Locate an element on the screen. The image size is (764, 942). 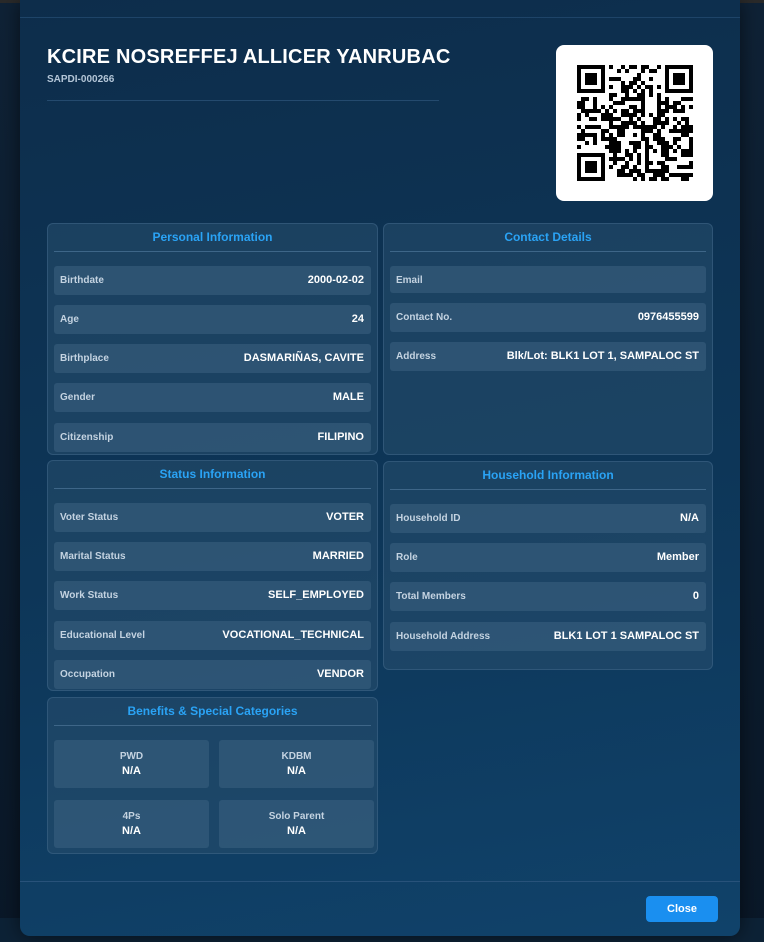
benefit-4ps: 4Ps N/A is located at coordinates (131, 824).